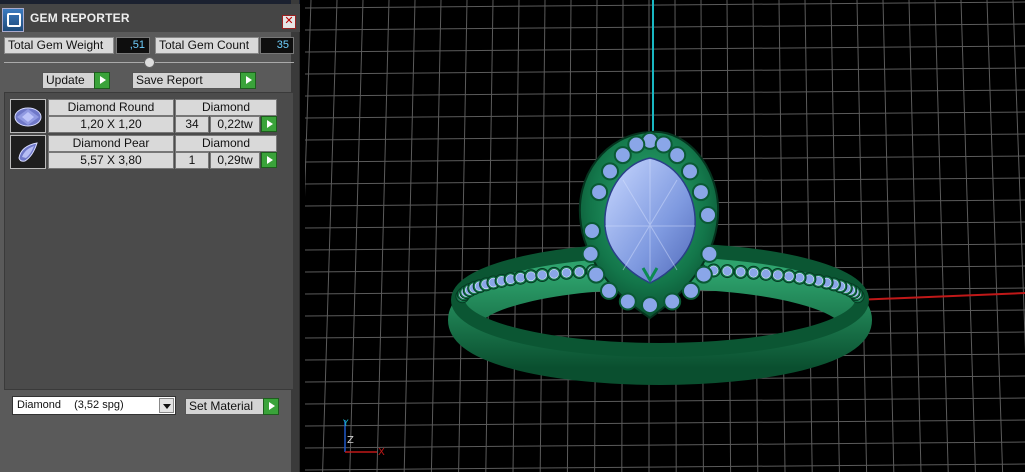 The width and height of the screenshot is (1025, 472). What do you see at coordinates (80, 18) in the screenshot?
I see `panel-title: GEM REPORTER` at bounding box center [80, 18].